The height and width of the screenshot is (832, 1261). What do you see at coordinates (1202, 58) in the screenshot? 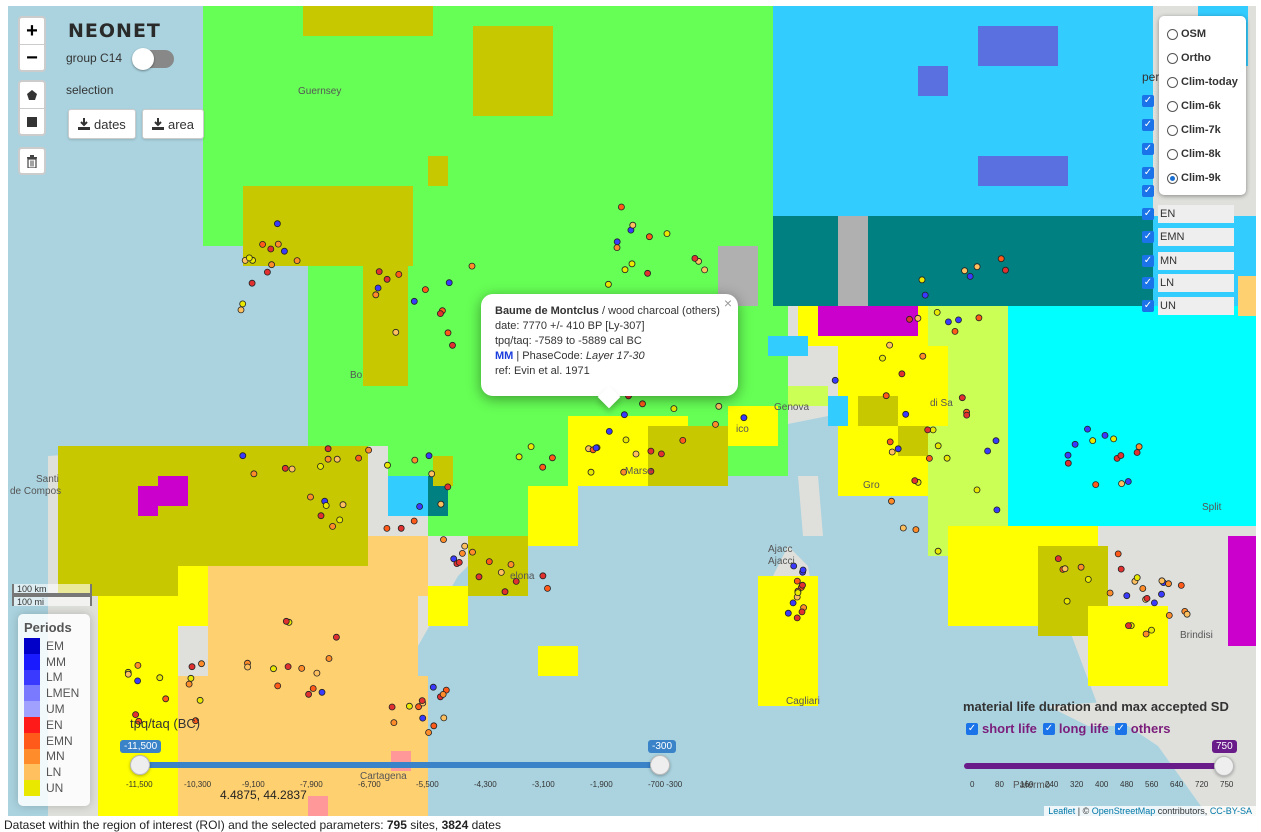
I see `layer-option-ortho: Ortho` at bounding box center [1202, 58].